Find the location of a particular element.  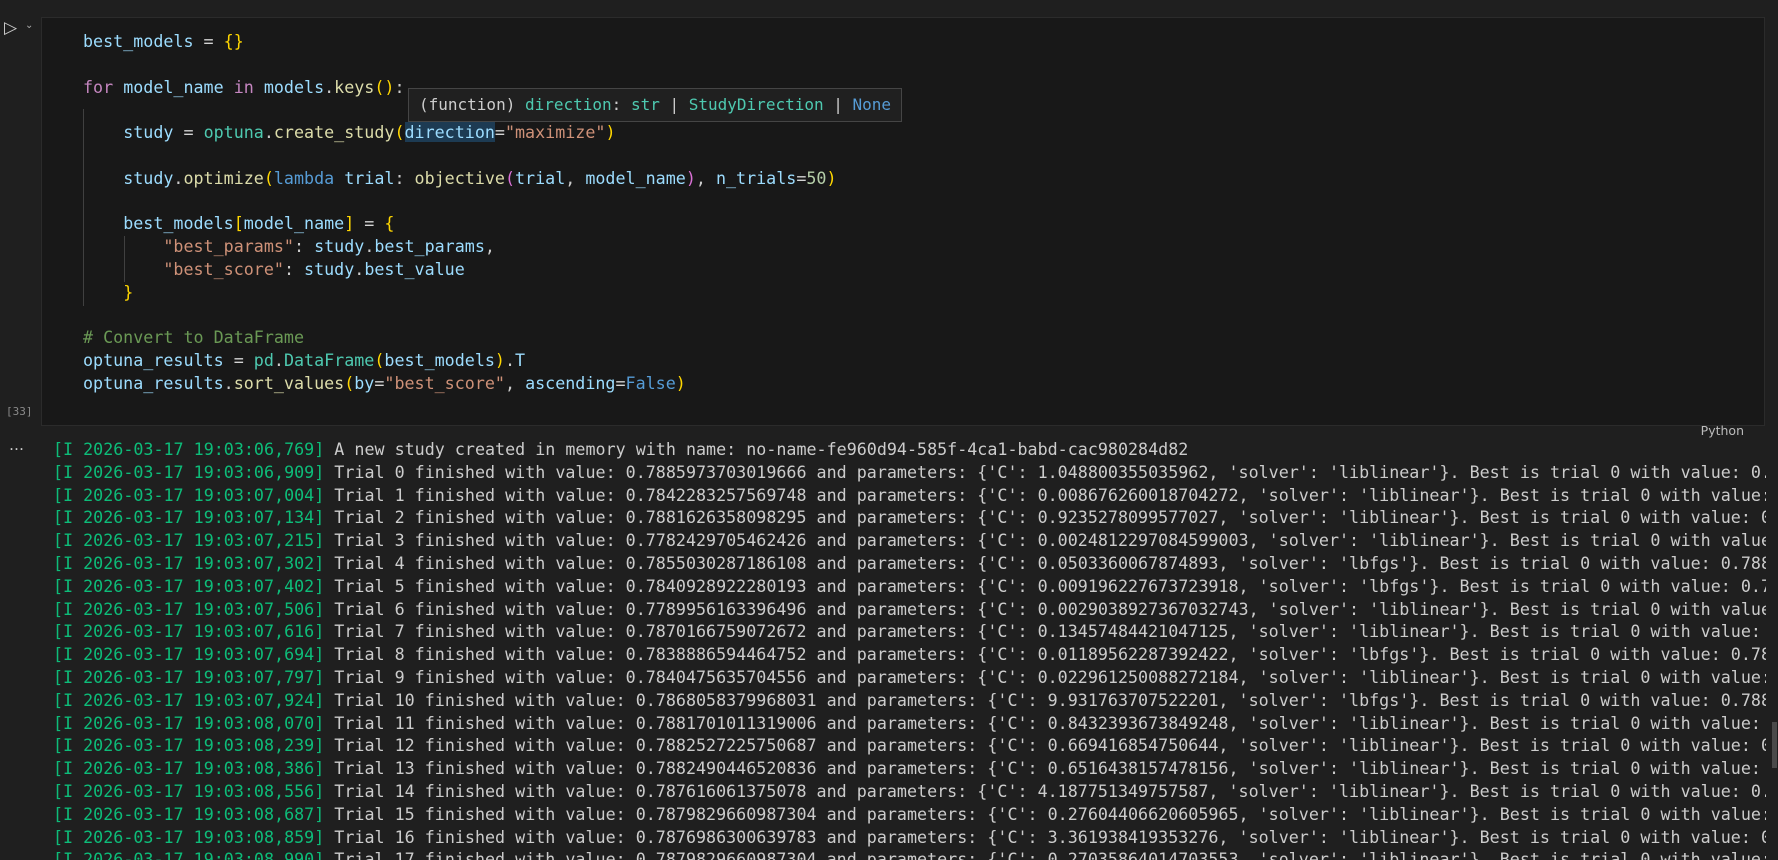

output-scrollbar is located at coordinates (1774, 745).